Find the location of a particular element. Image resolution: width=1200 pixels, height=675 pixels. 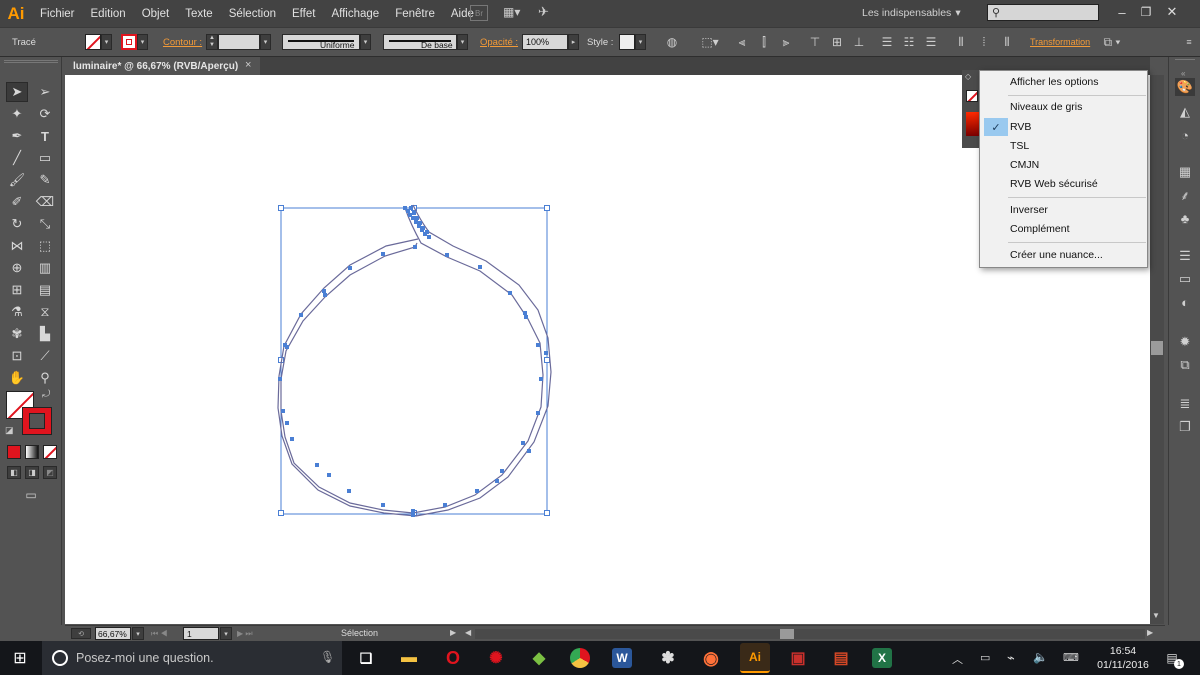

default-colors-icon: ◪ is located at coordinates (11, 431).